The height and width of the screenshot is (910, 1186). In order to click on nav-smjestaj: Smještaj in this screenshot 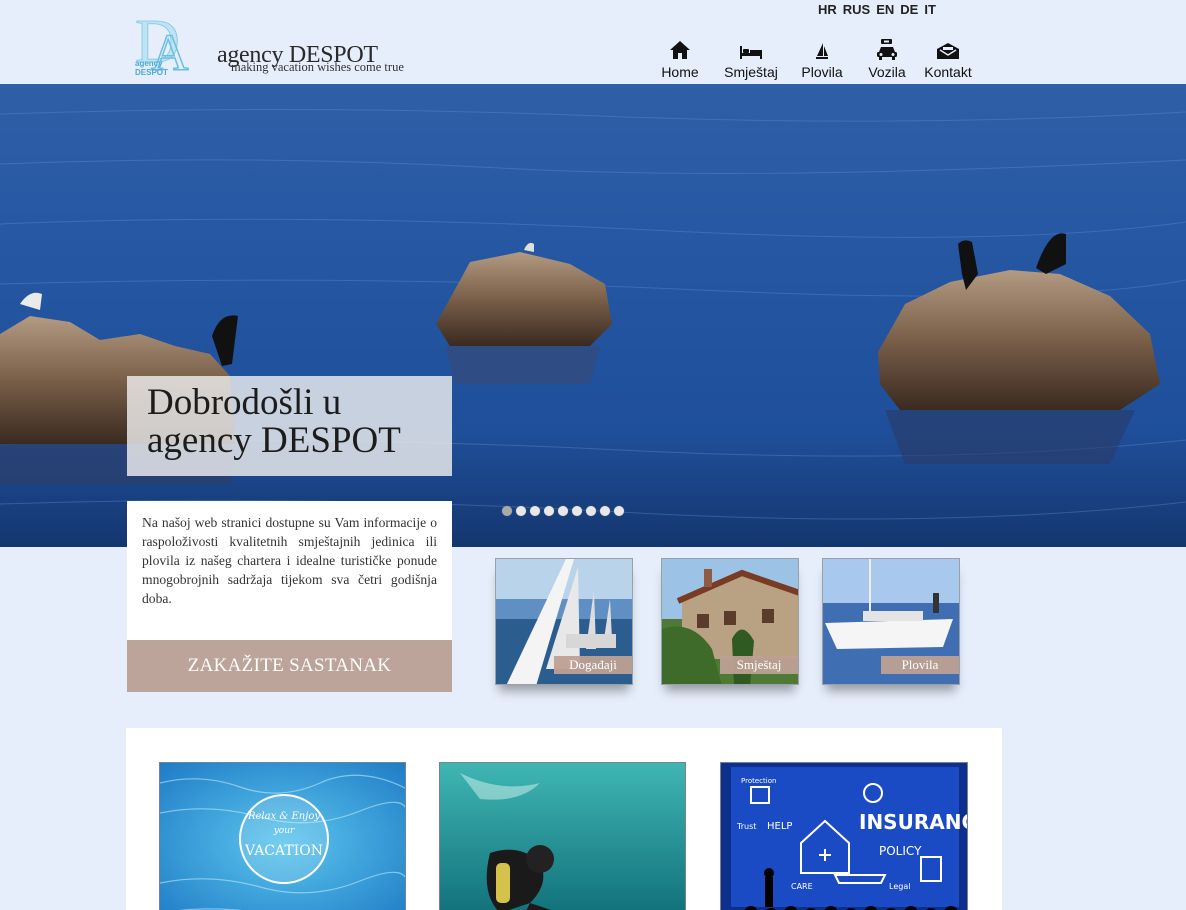, I will do `click(751, 59)`.